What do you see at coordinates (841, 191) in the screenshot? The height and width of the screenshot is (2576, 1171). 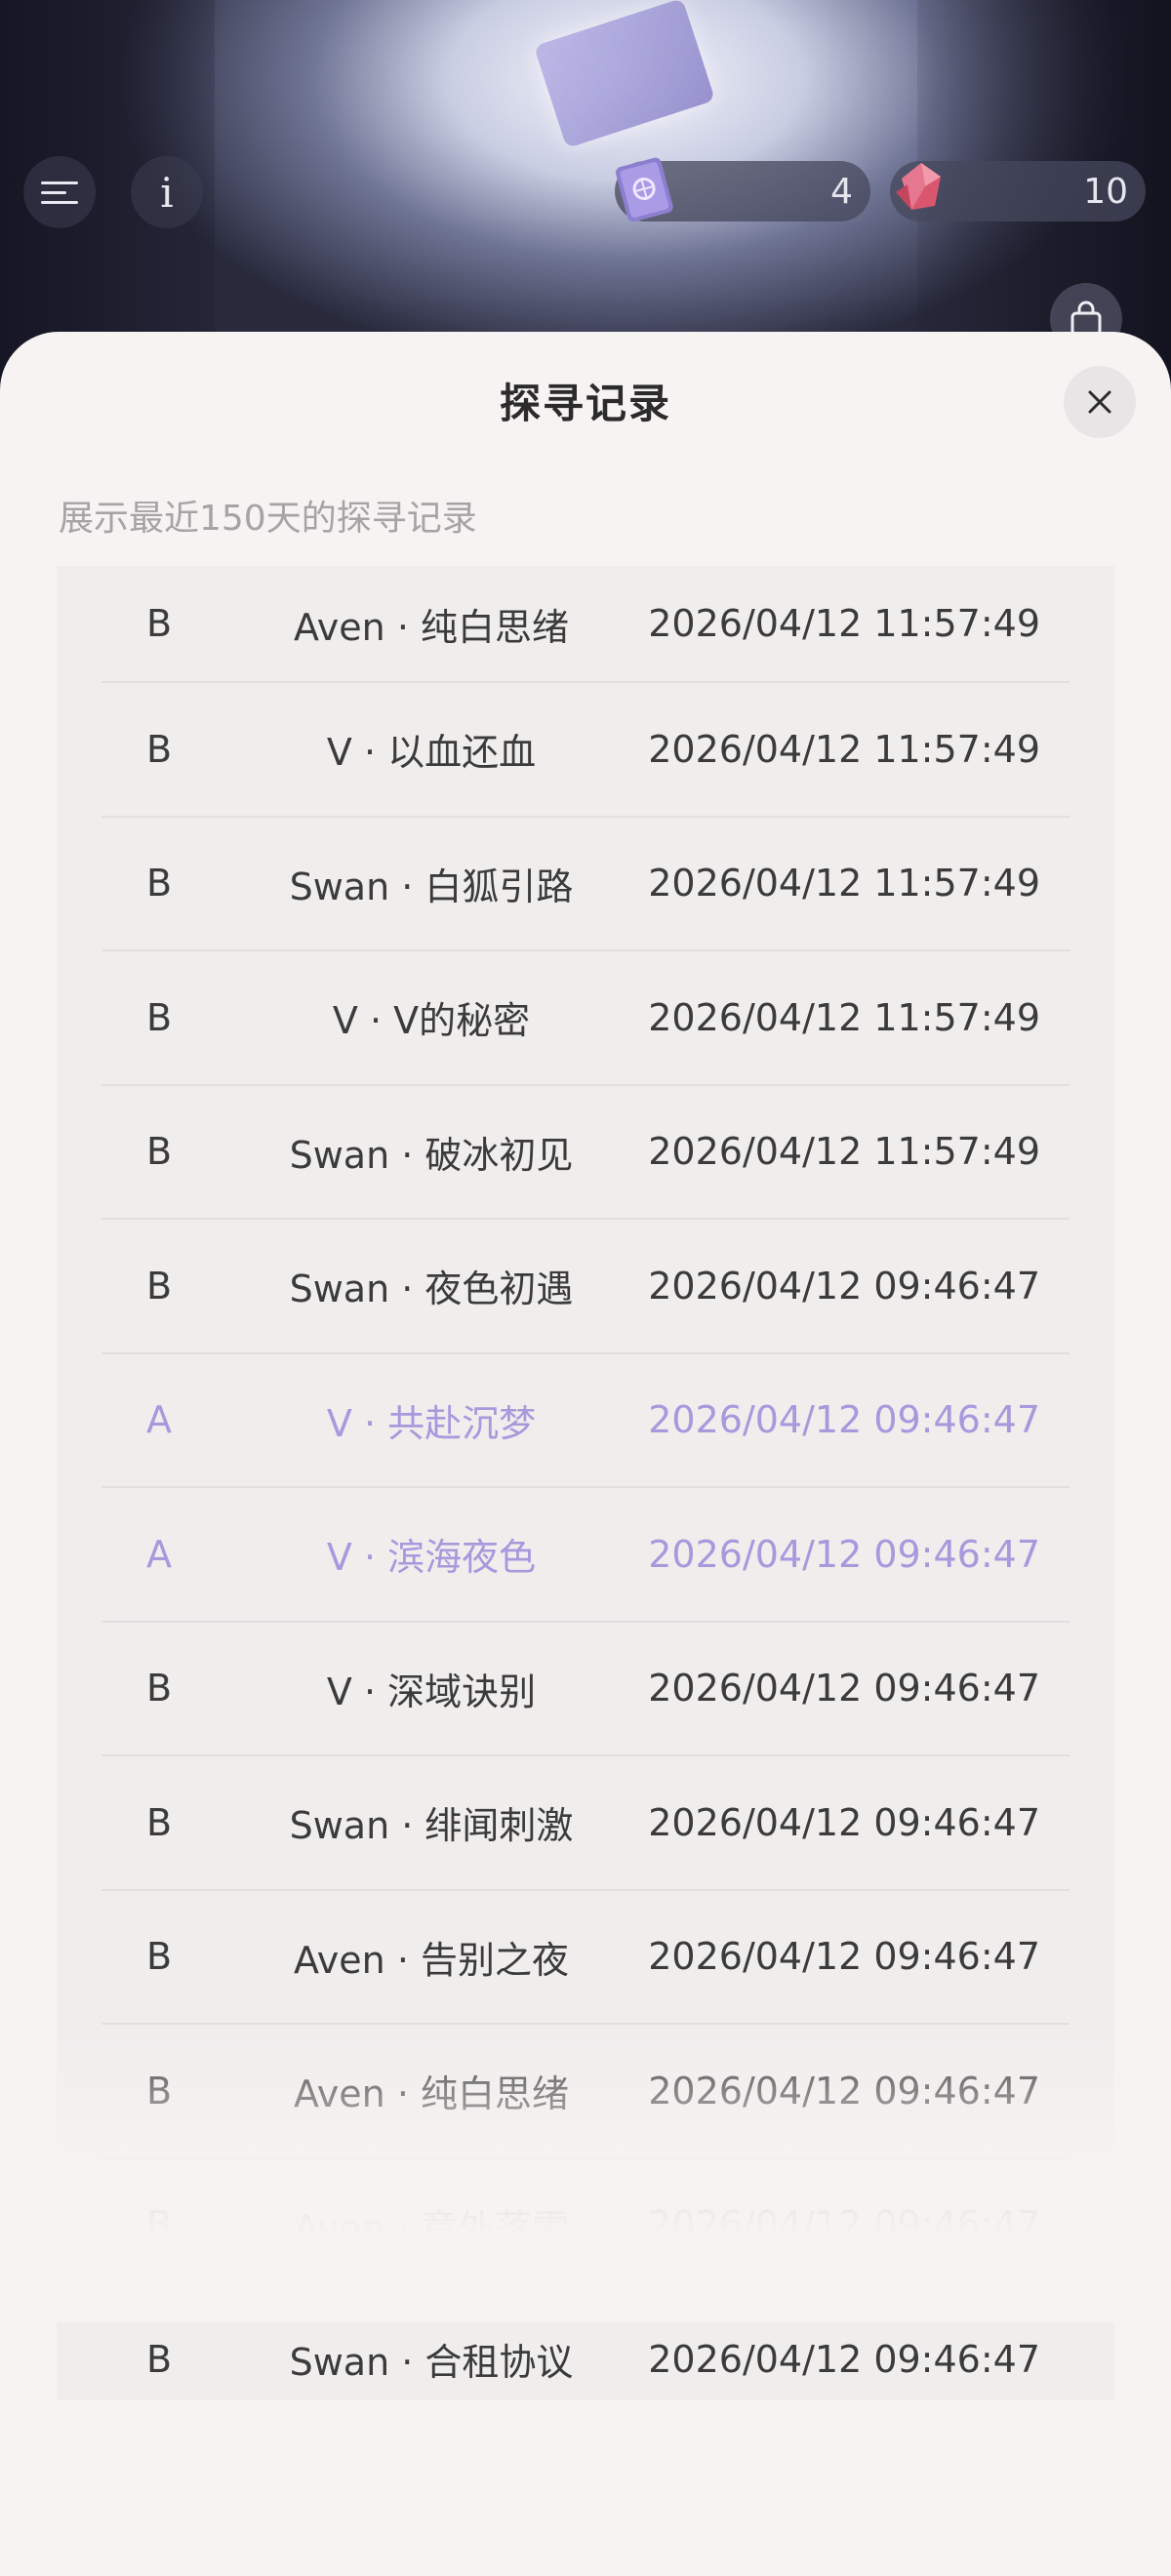 I see `currency-ticket-value: 4` at bounding box center [841, 191].